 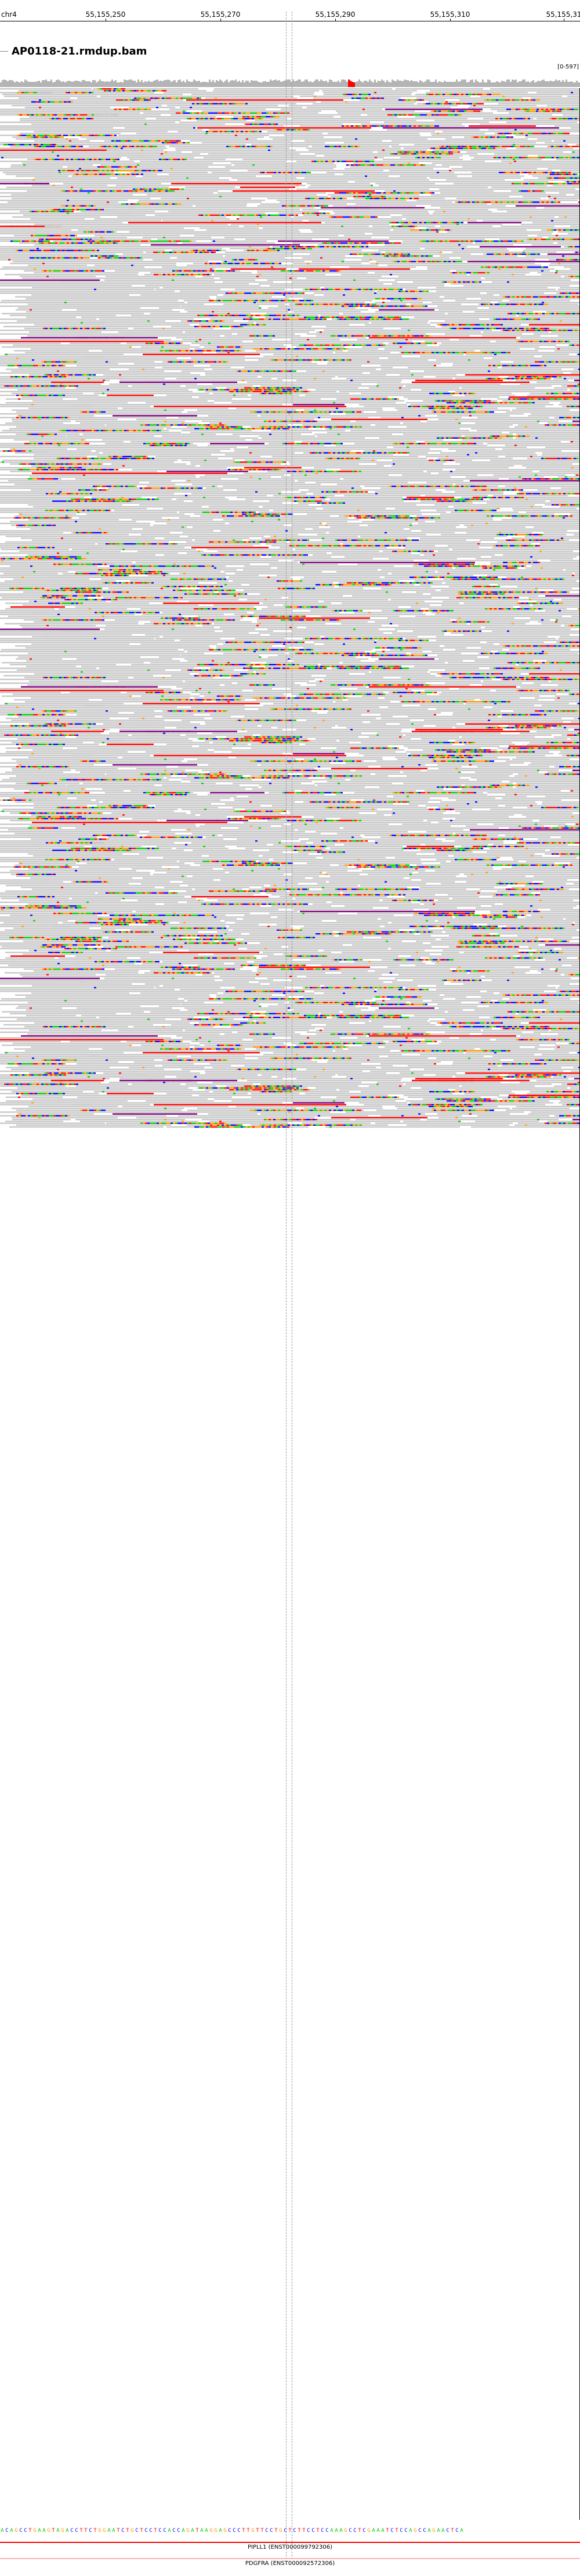 What do you see at coordinates (290, 82) in the screenshot?
I see `coverage-track` at bounding box center [290, 82].